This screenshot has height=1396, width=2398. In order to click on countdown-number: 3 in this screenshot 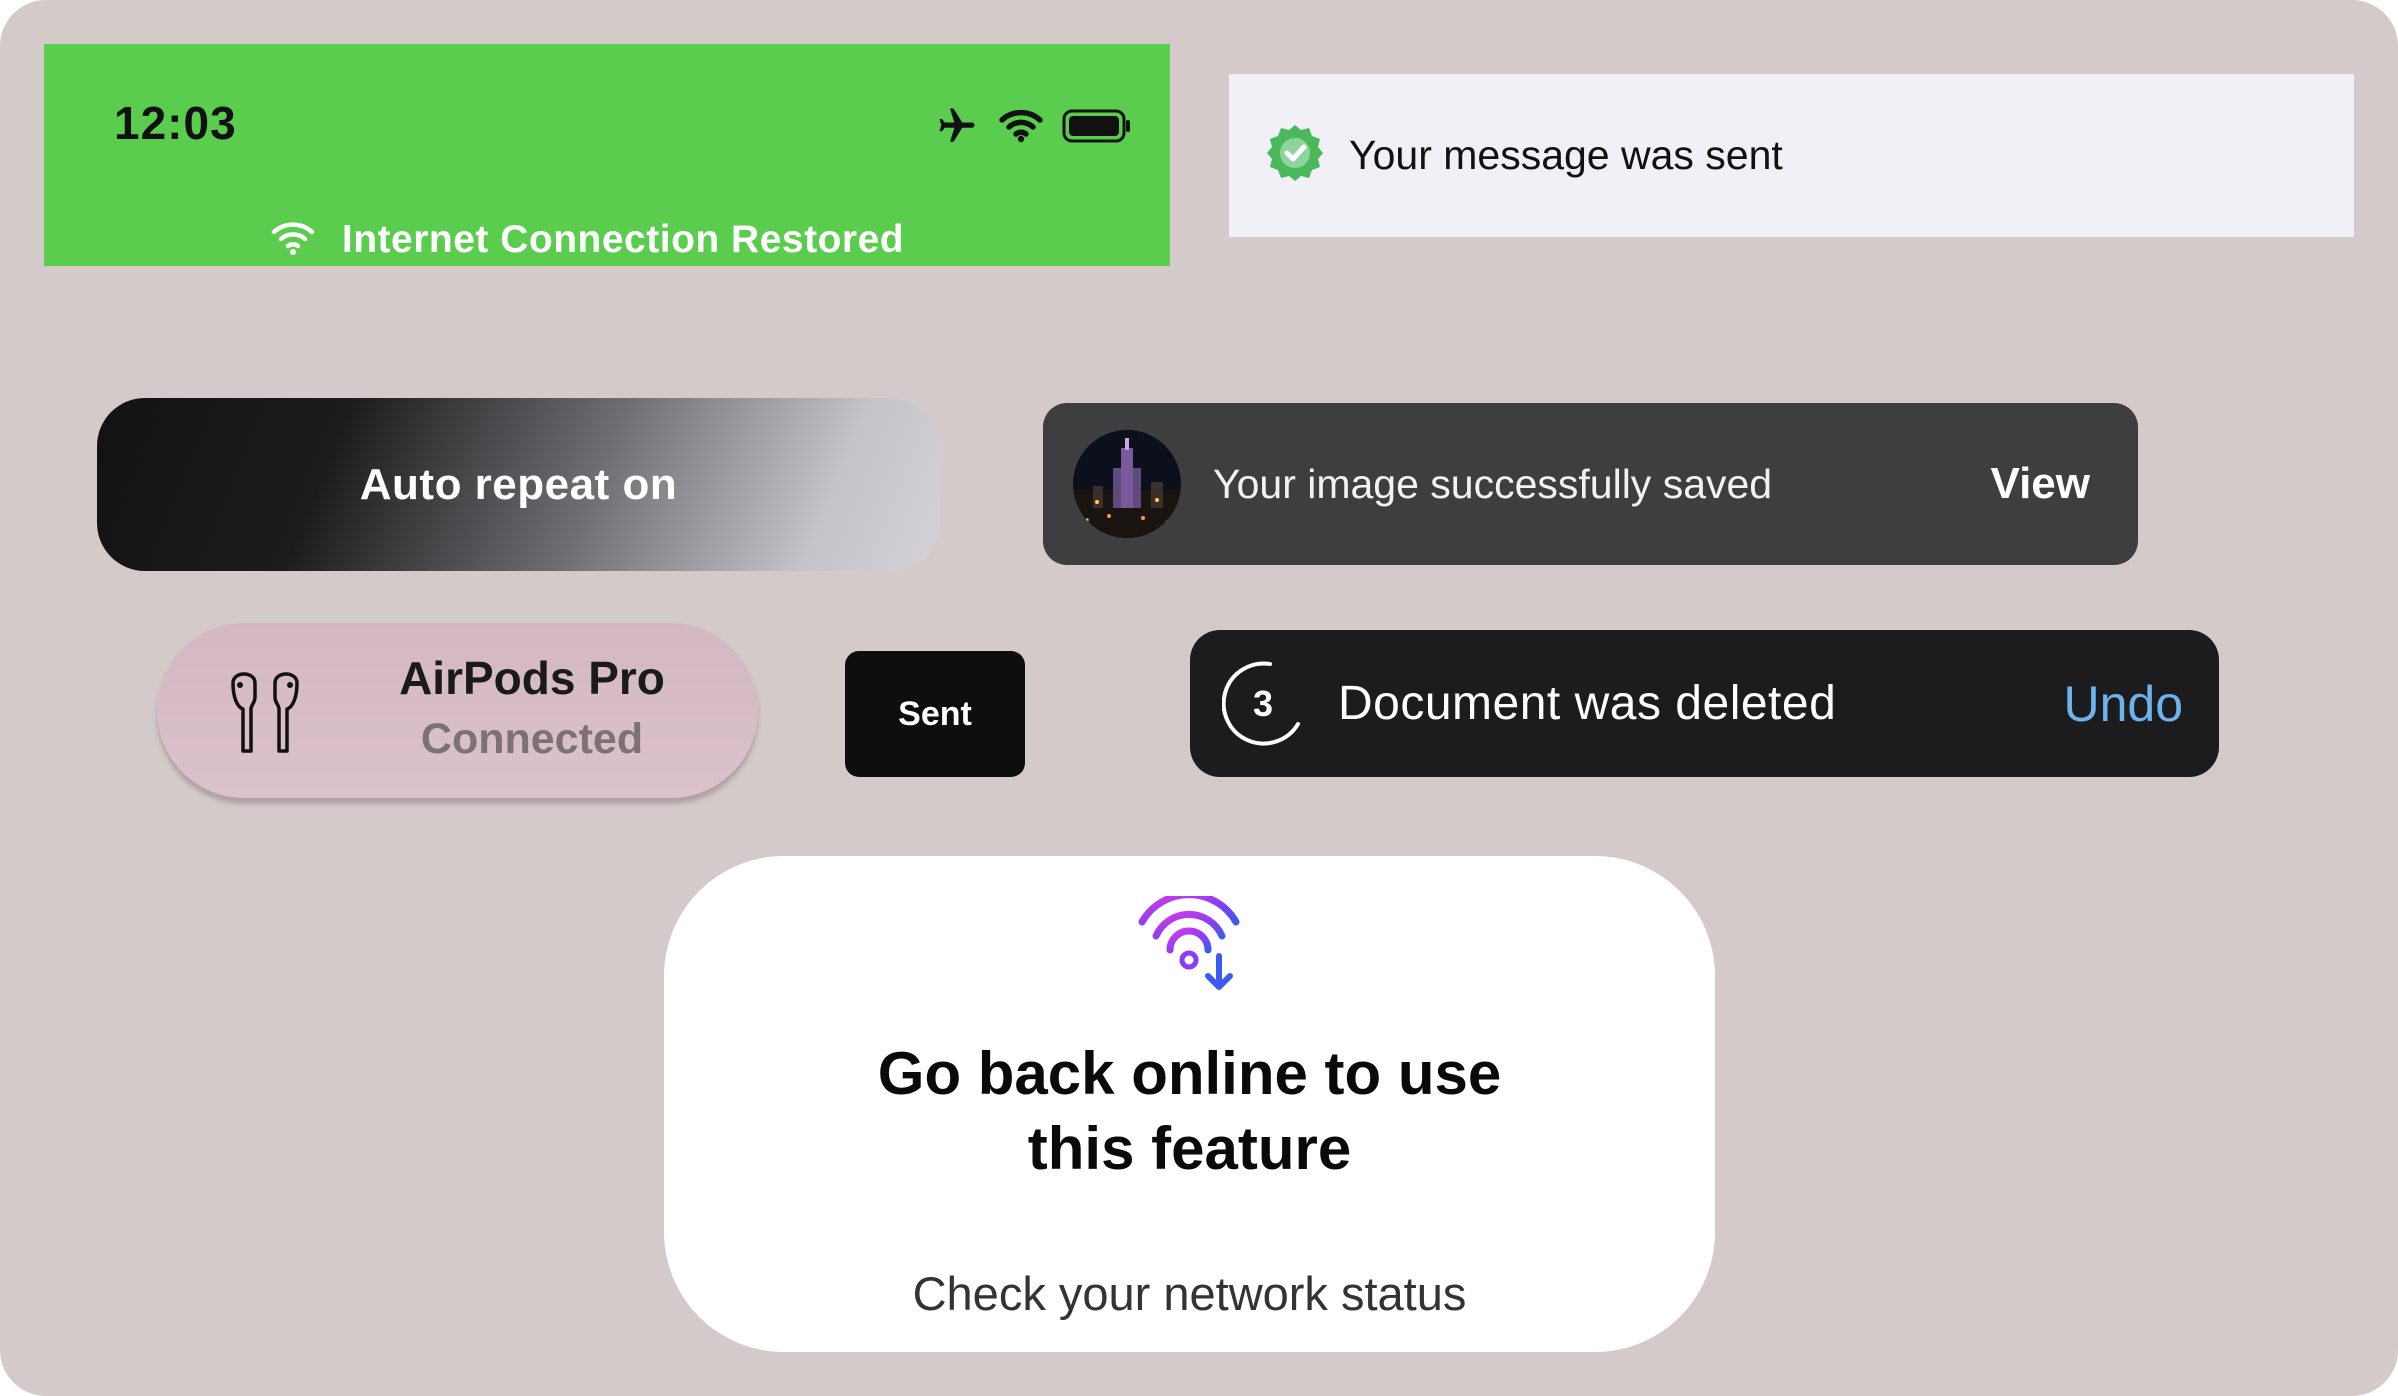, I will do `click(1263, 703)`.